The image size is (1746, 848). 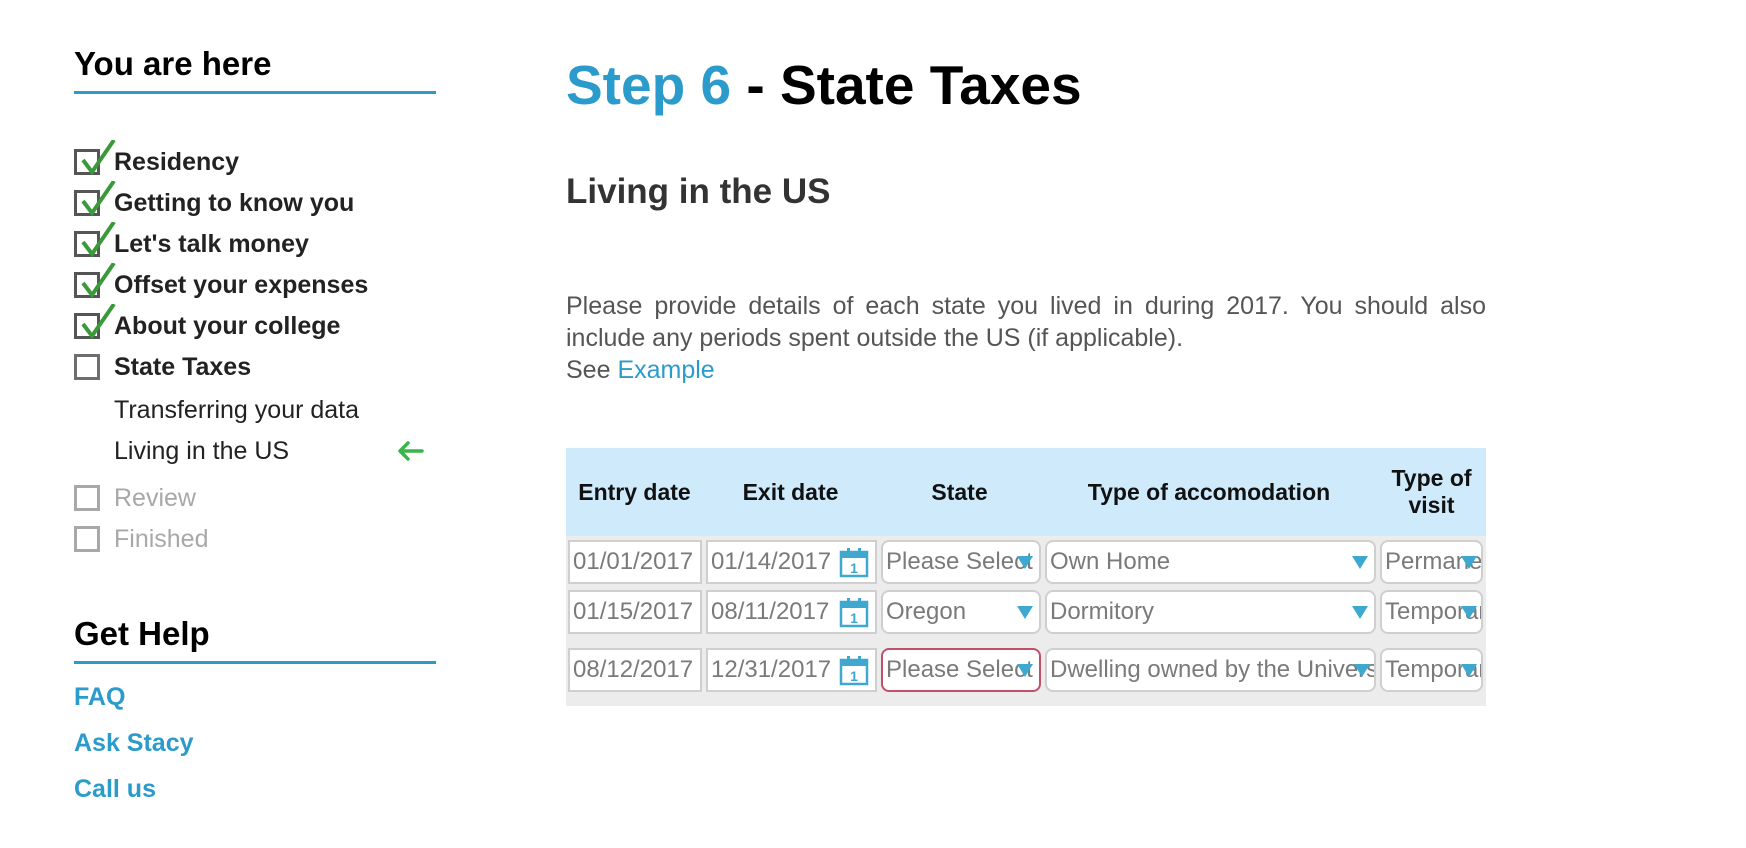 What do you see at coordinates (1431, 491) in the screenshot?
I see `header-visit-type: Type of visit` at bounding box center [1431, 491].